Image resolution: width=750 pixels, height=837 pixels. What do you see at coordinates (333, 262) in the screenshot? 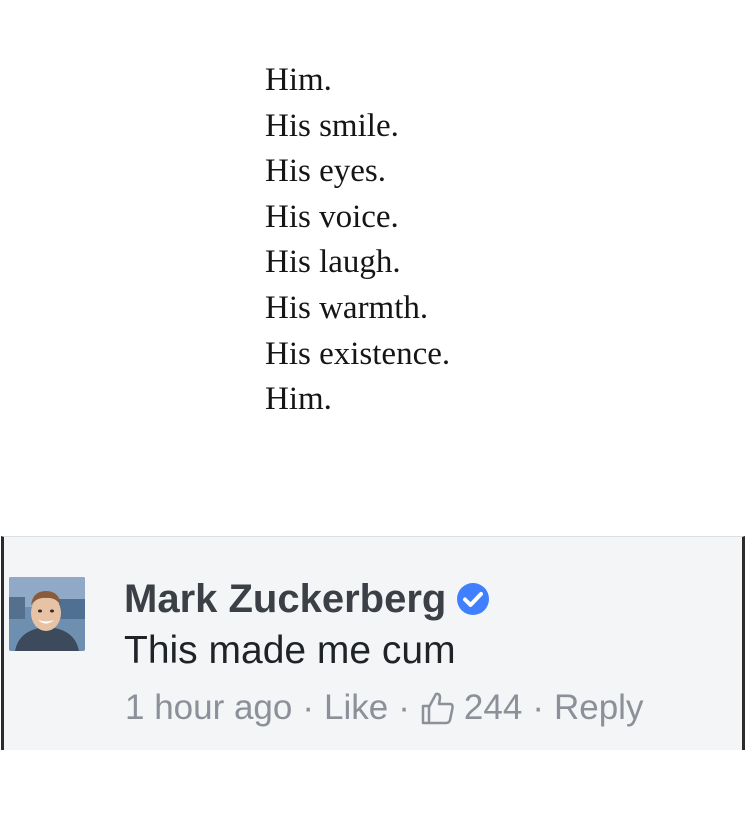
I see `poem-line: His laugh.` at bounding box center [333, 262].